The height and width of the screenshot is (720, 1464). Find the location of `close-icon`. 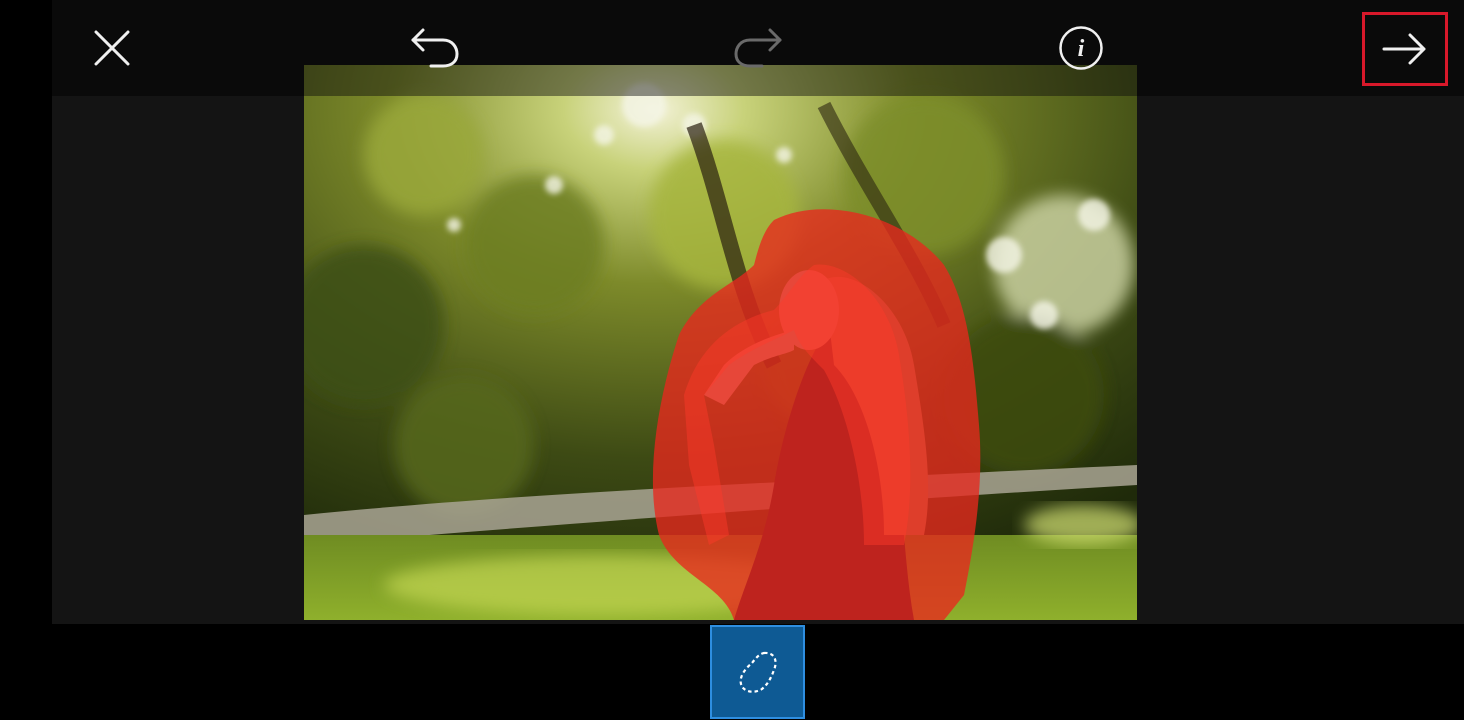

close-icon is located at coordinates (112, 48).